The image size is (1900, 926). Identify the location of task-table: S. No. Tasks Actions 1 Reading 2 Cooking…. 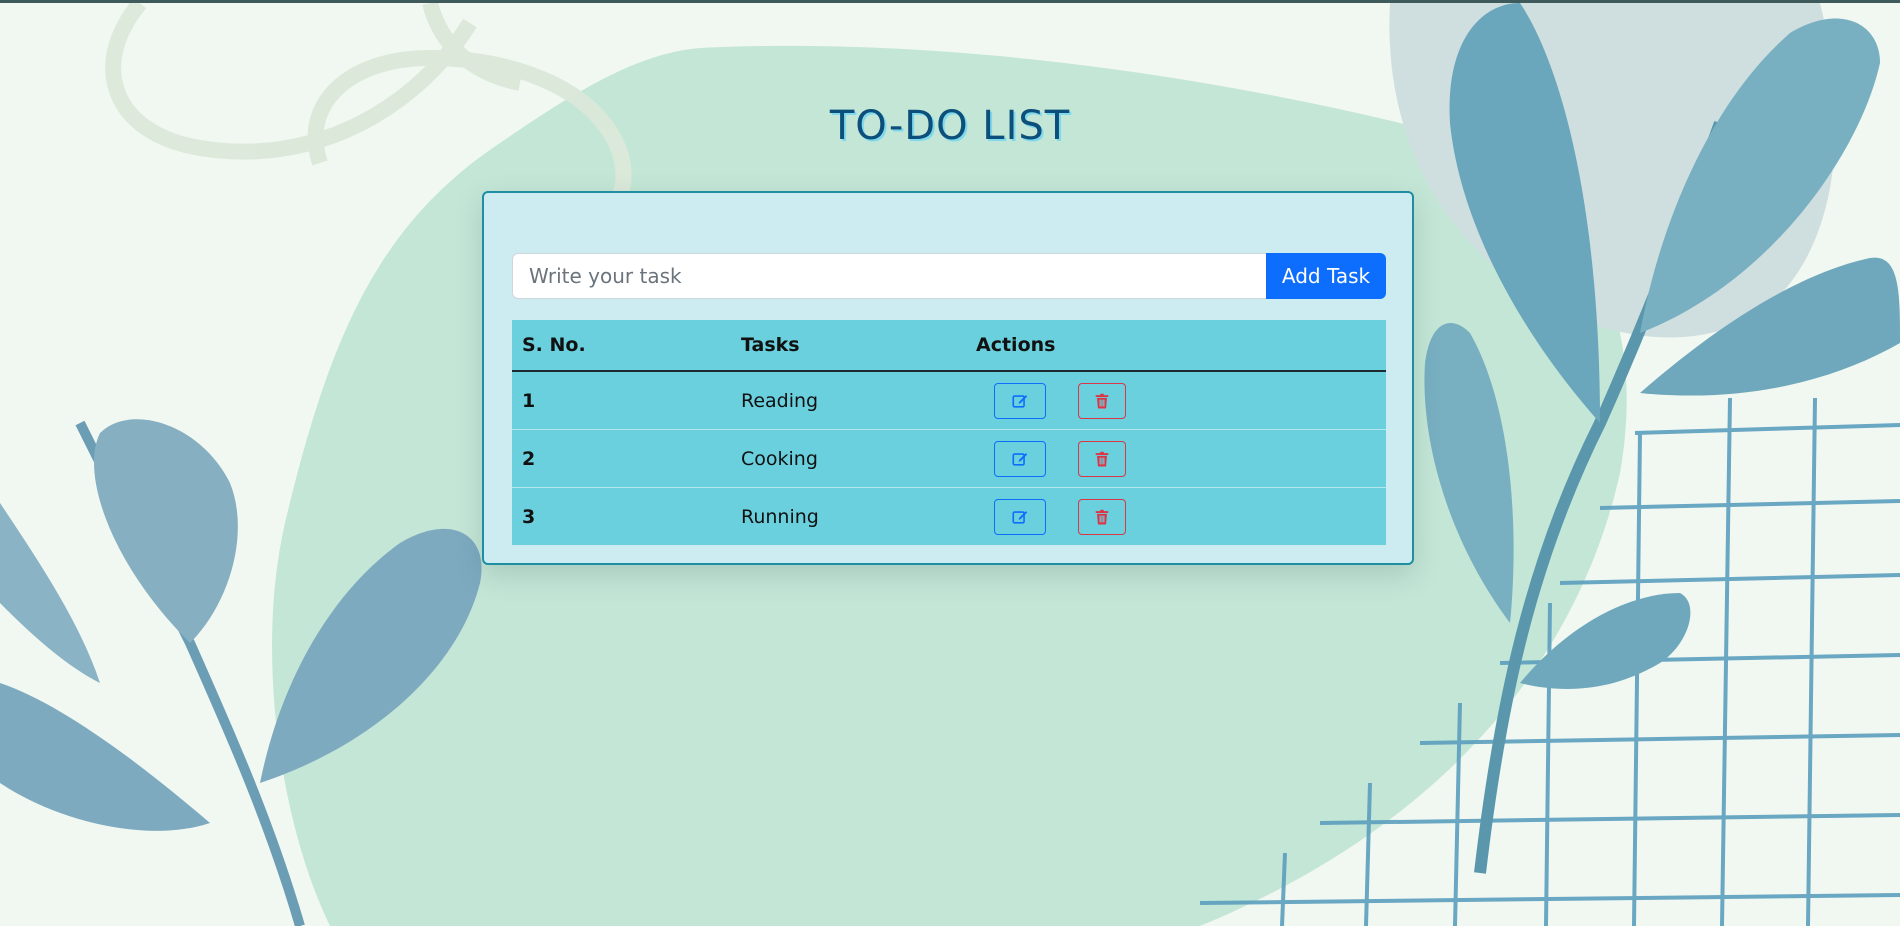
(949, 432).